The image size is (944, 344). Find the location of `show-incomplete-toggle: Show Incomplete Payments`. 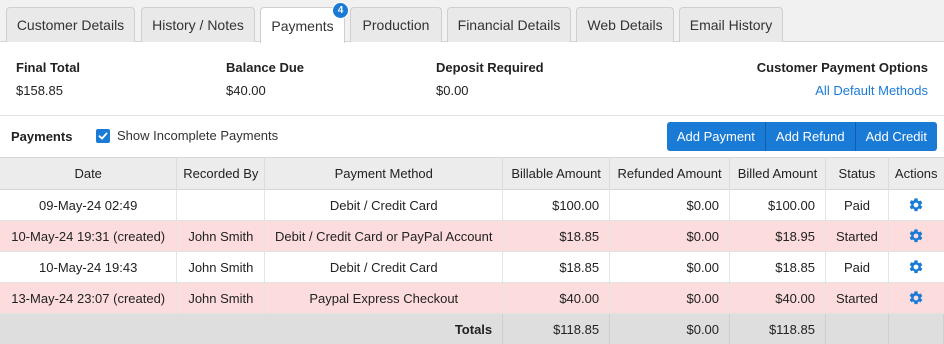

show-incomplete-toggle: Show Incomplete Payments is located at coordinates (187, 135).